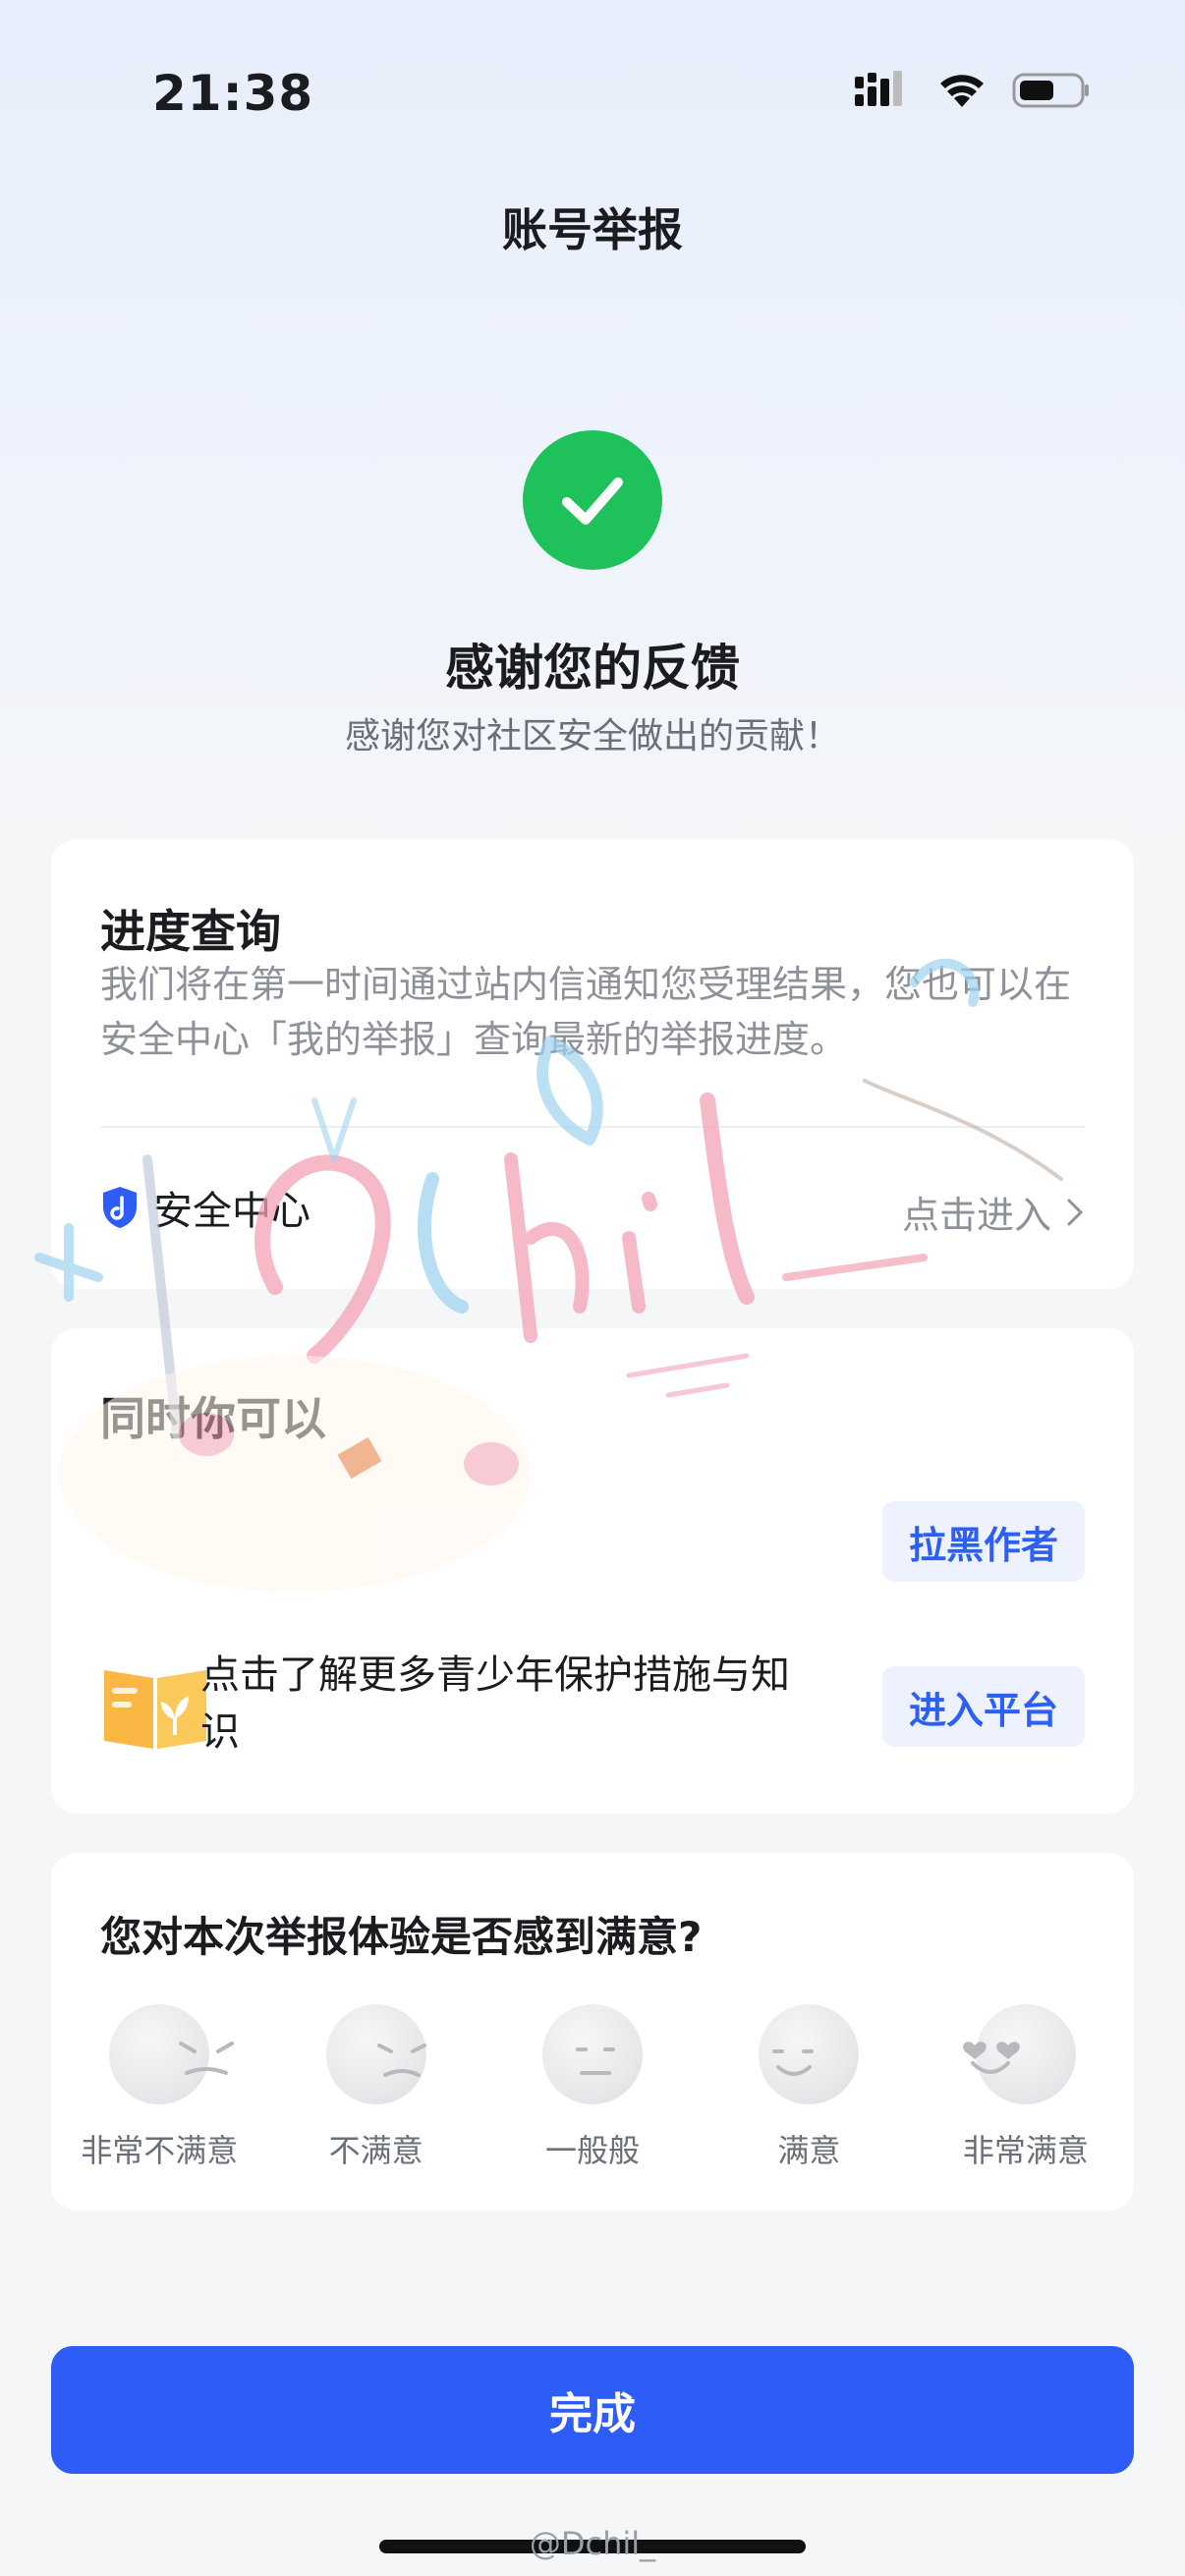  Describe the element at coordinates (962, 91) in the screenshot. I see `wifi-icon` at that location.